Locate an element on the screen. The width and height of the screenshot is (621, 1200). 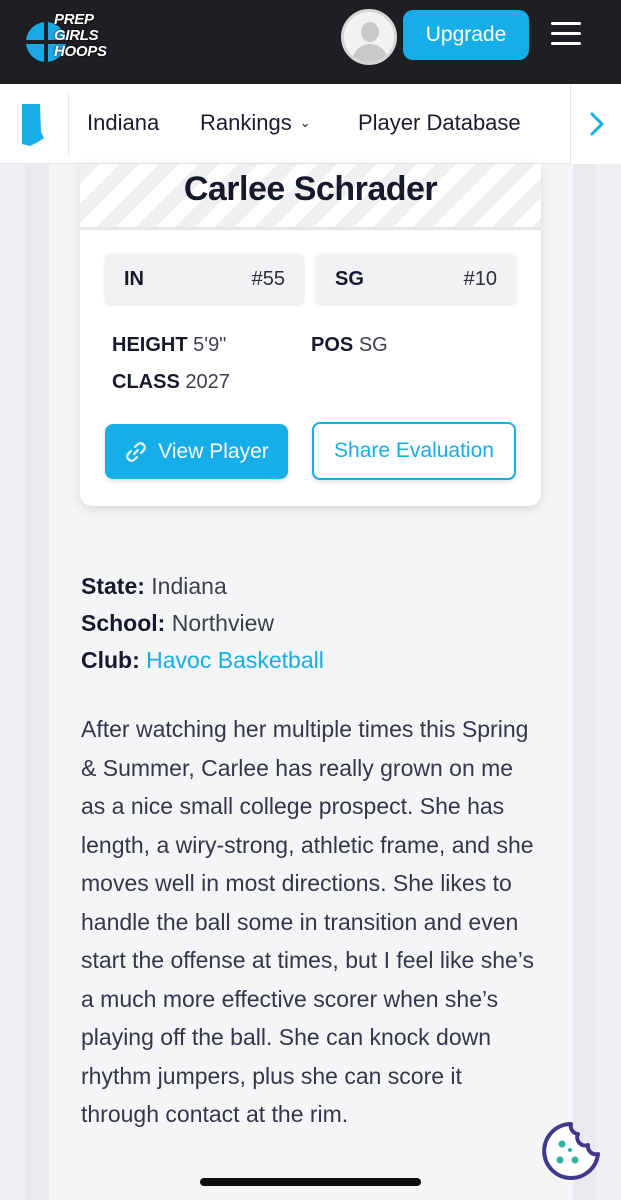
user-avatar is located at coordinates (369, 37).